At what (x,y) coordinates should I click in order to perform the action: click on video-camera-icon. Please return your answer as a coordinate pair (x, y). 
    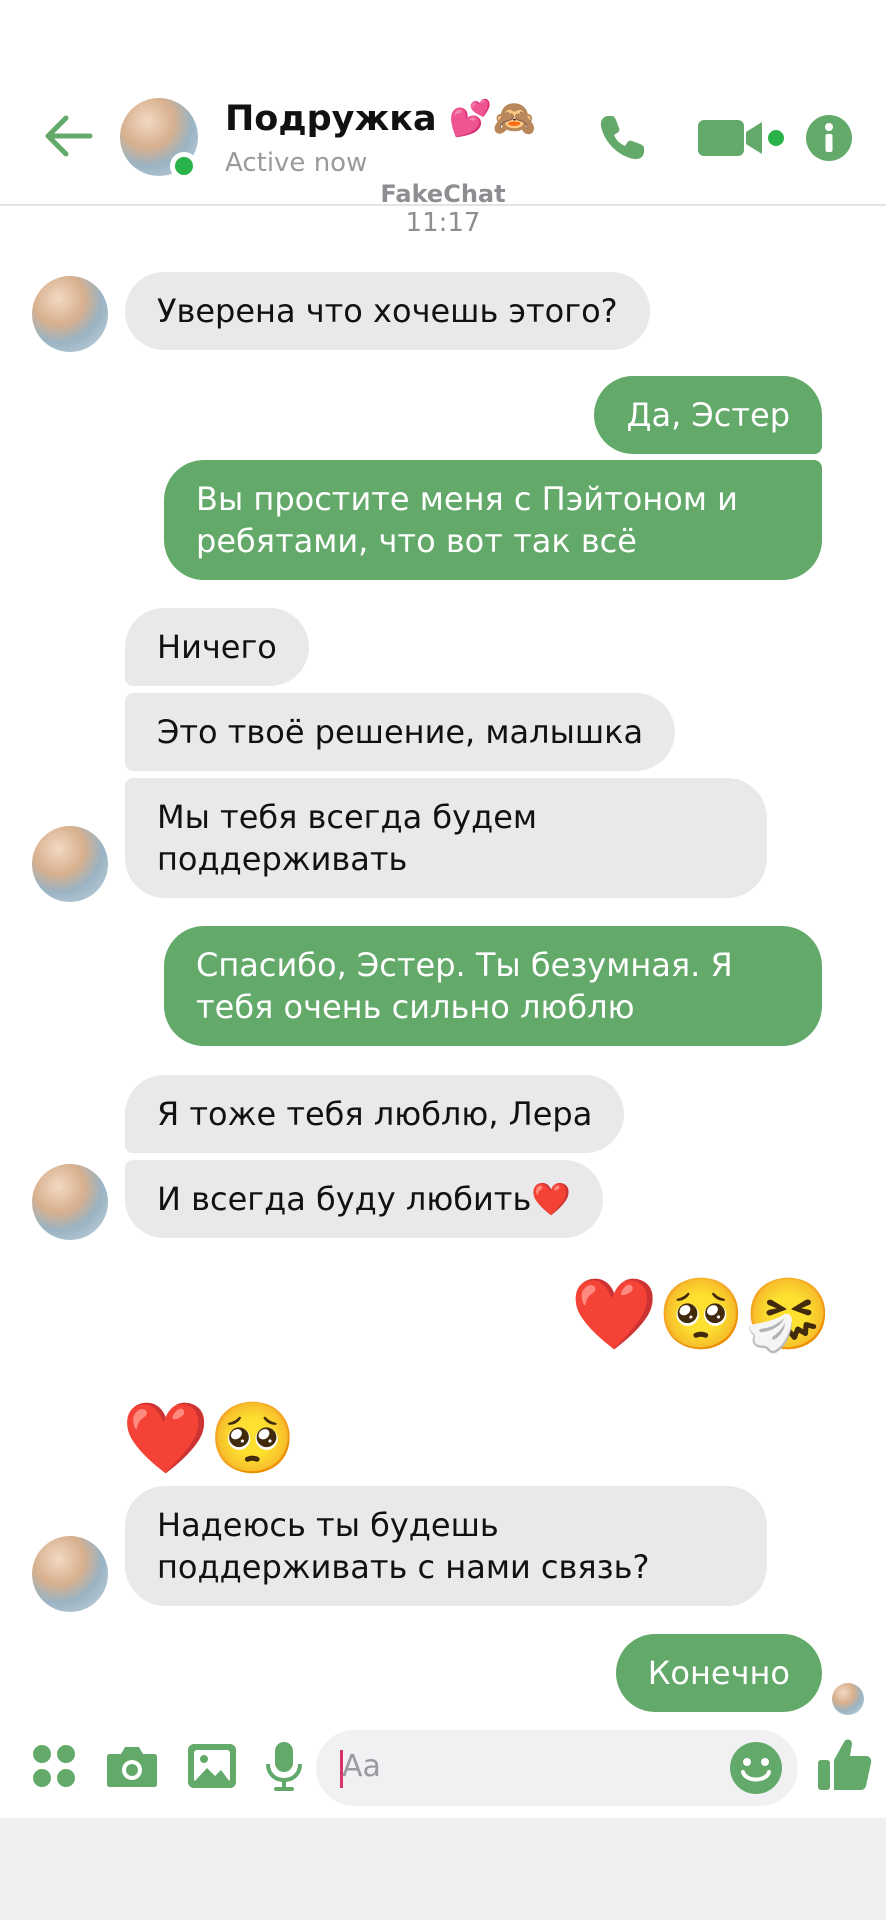
    Looking at the image, I should click on (741, 138).